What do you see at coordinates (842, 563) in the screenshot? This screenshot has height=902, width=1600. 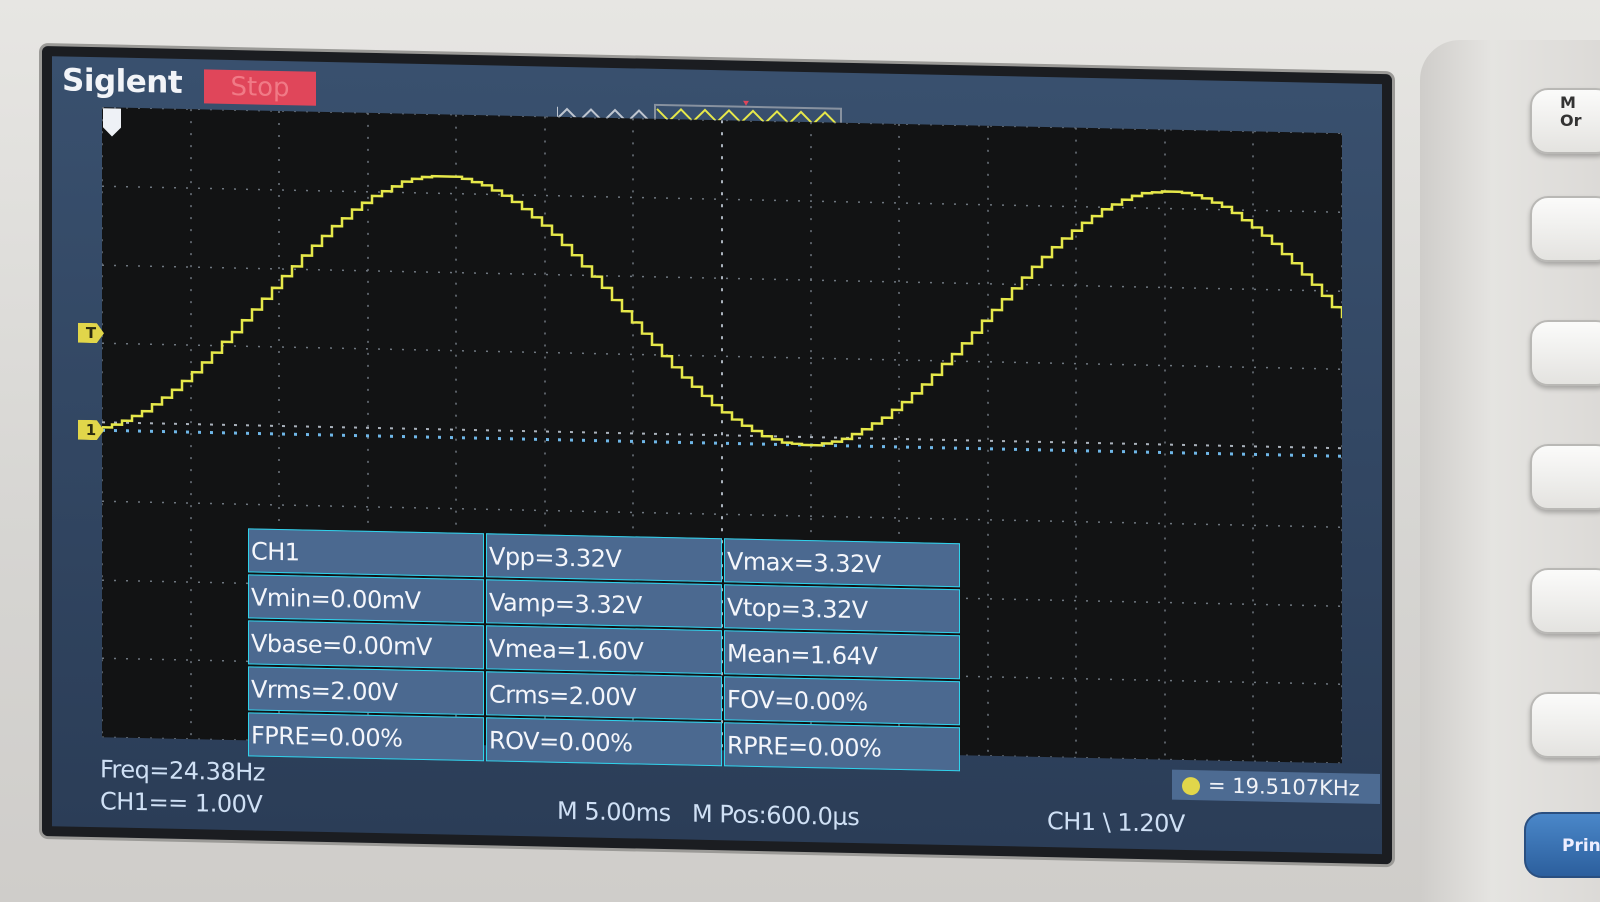 I see `measurement-cell: Vmax=3.32V` at bounding box center [842, 563].